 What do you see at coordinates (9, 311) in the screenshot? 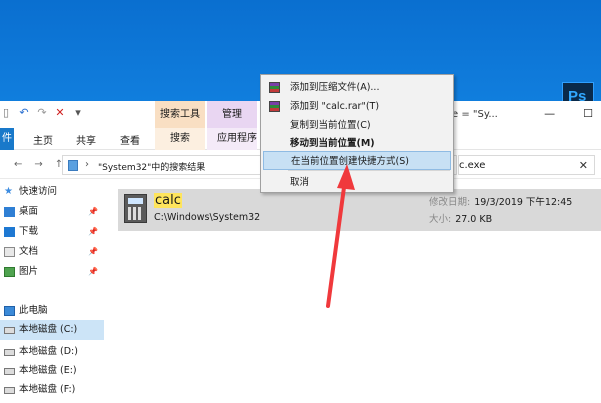
I see `computer-icon` at bounding box center [9, 311].